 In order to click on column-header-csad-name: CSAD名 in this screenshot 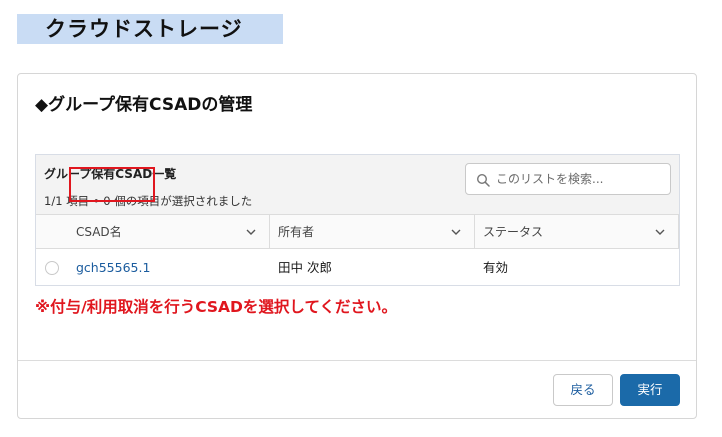, I will do `click(169, 232)`.